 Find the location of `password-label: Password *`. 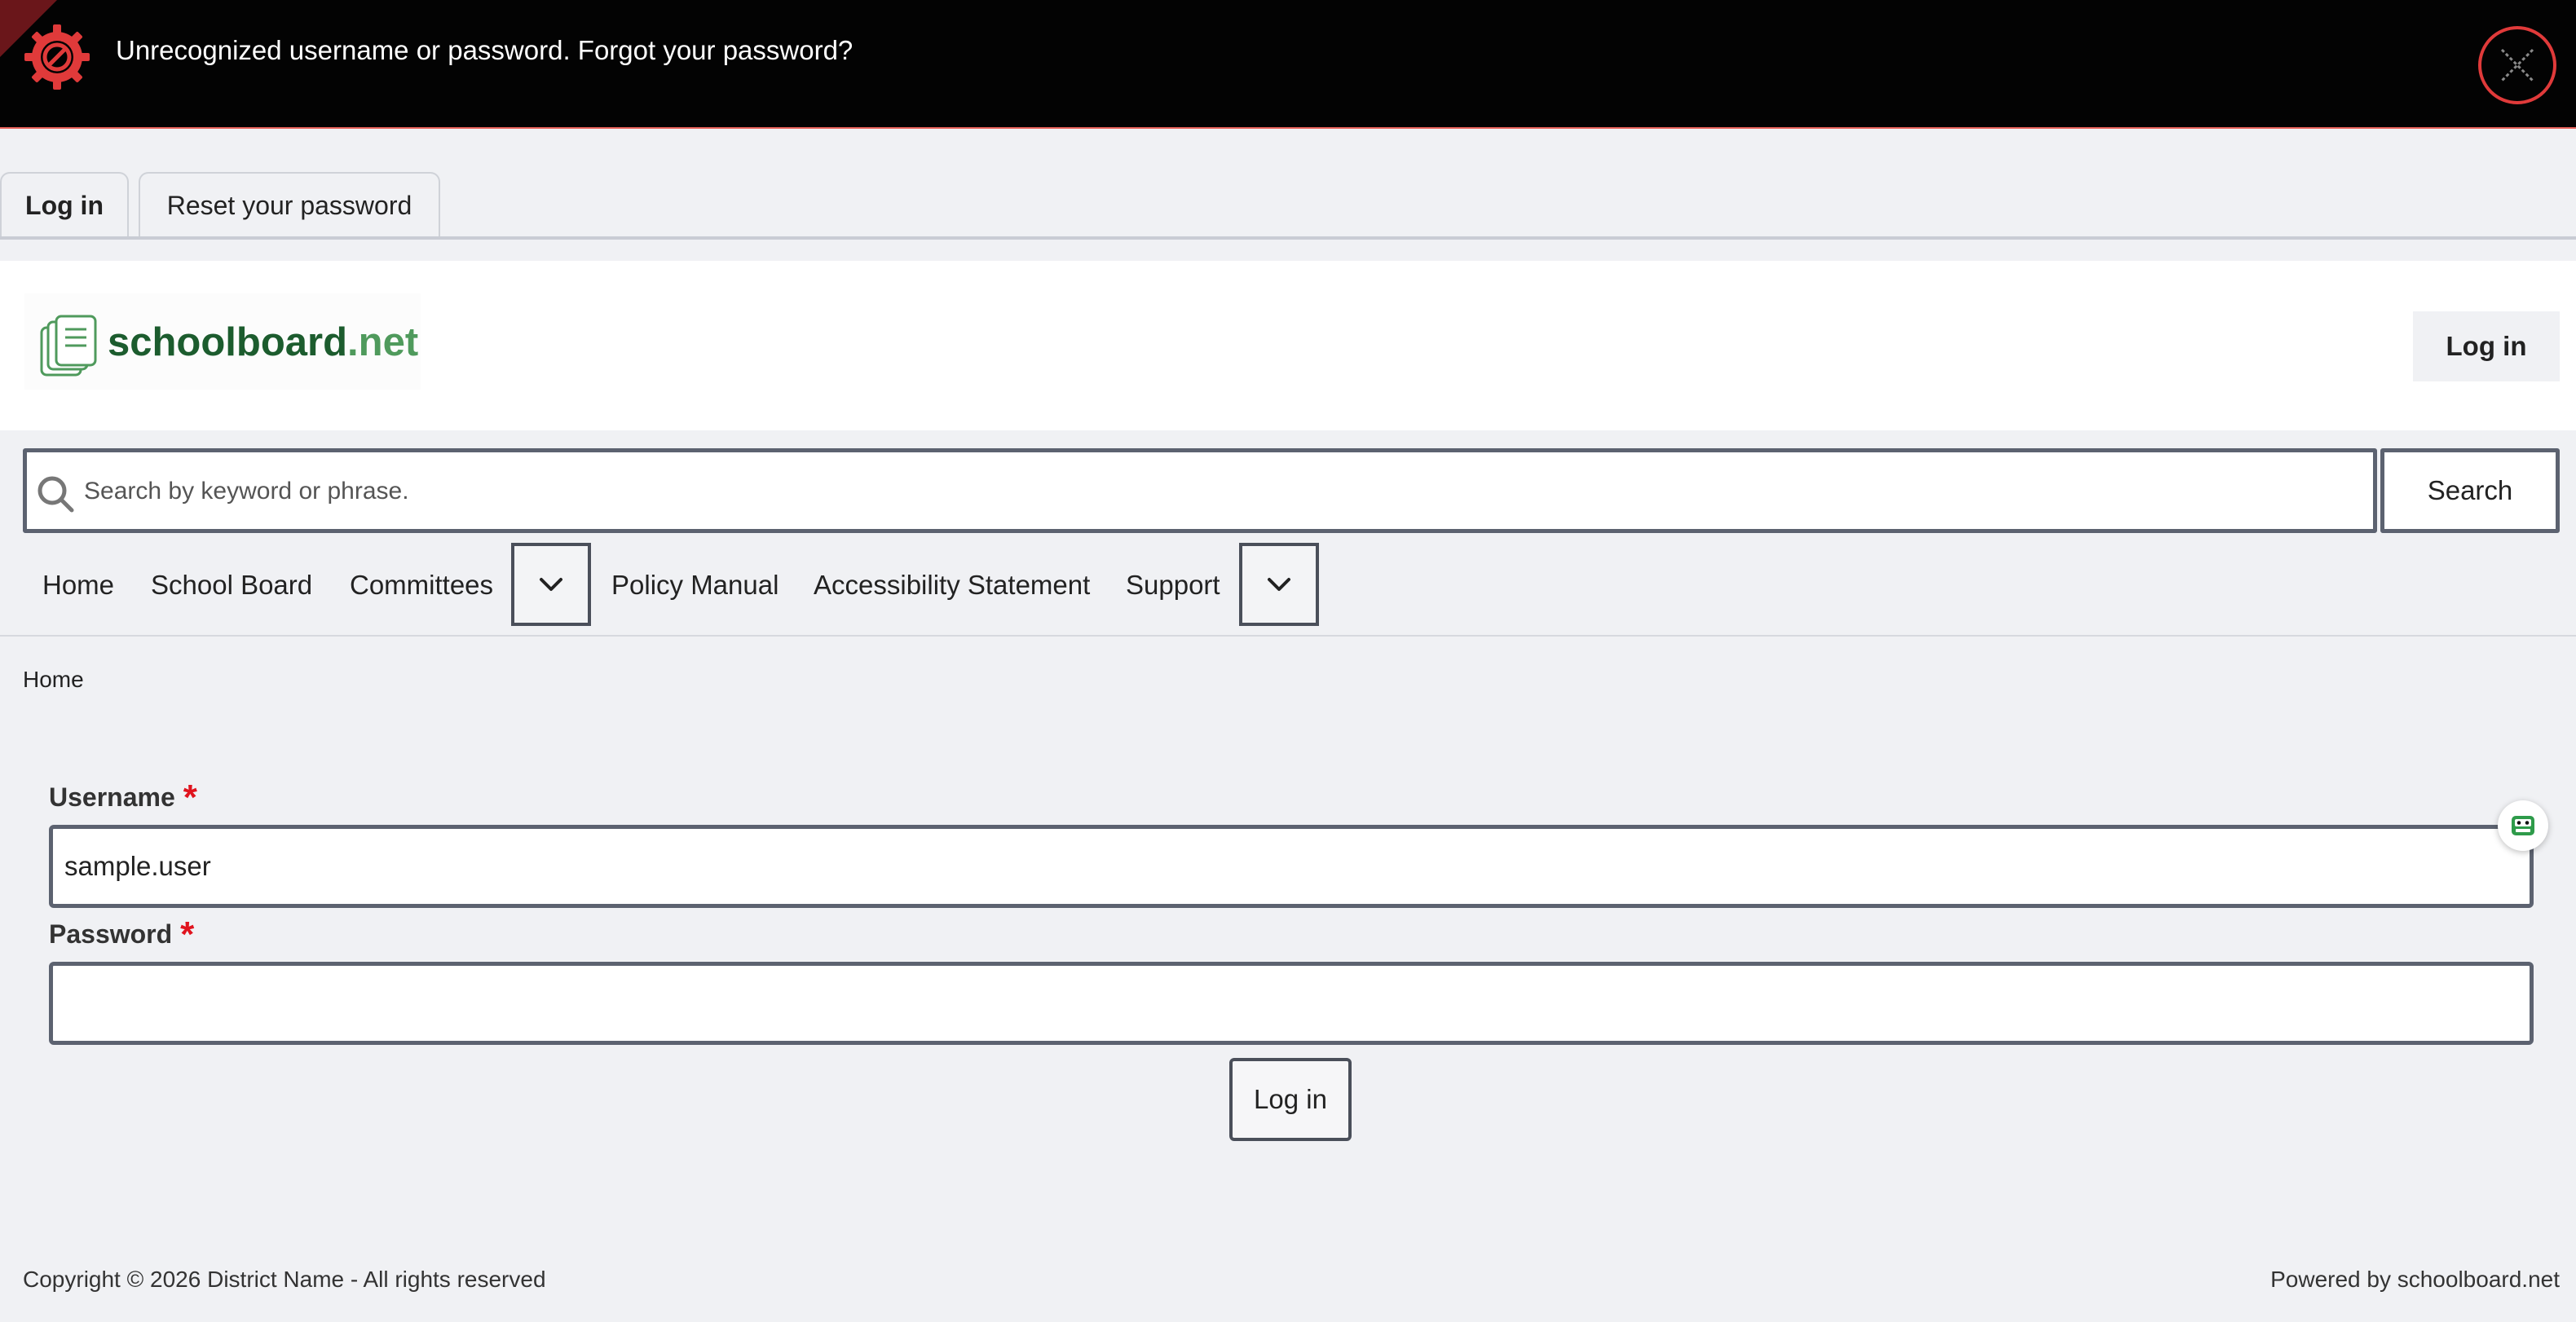

password-label: Password * is located at coordinates (121, 935).